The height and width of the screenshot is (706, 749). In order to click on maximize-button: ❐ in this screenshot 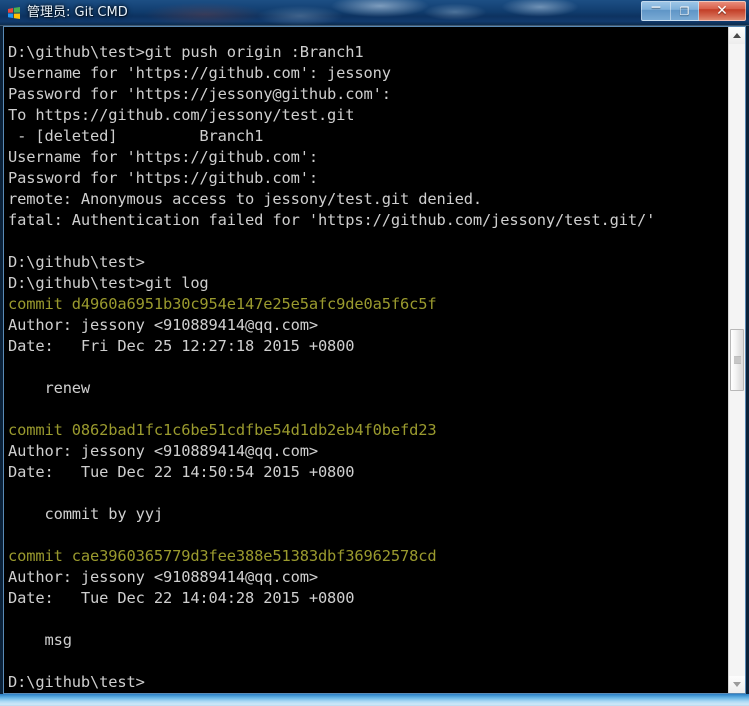, I will do `click(684, 11)`.